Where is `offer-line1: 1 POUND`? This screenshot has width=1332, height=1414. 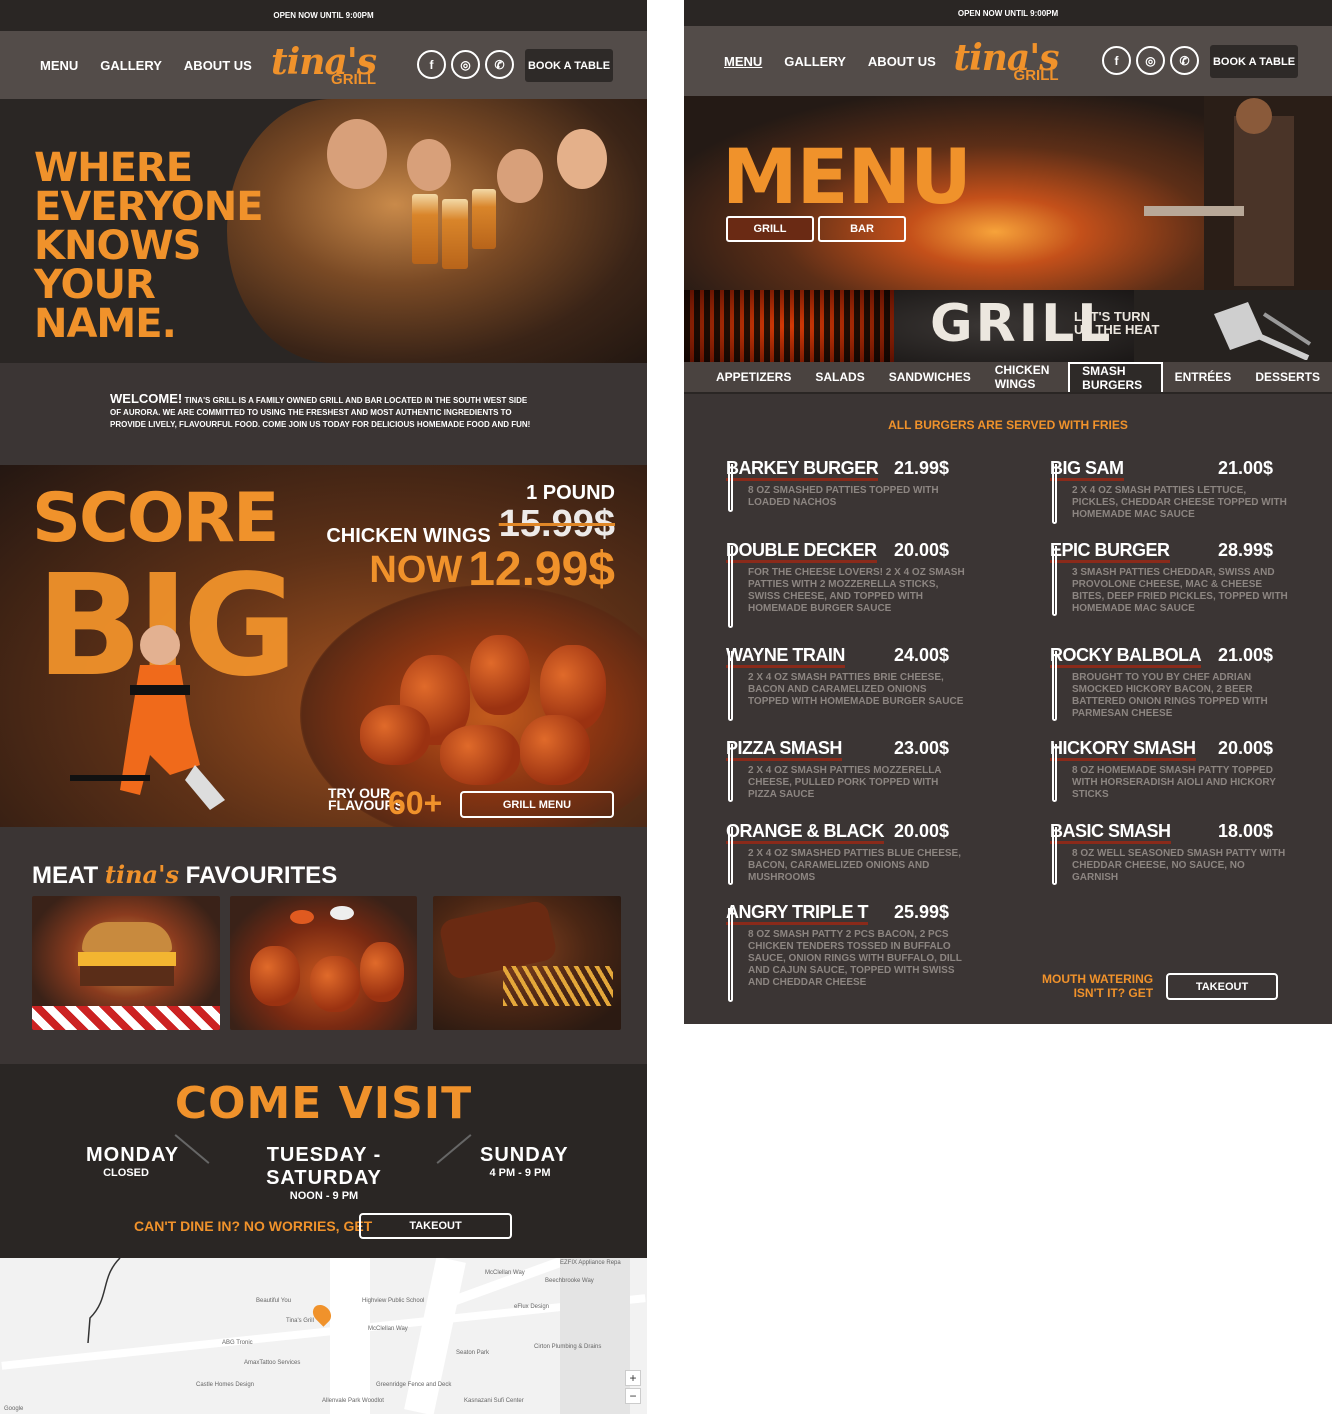
offer-line1: 1 POUND is located at coordinates (570, 493).